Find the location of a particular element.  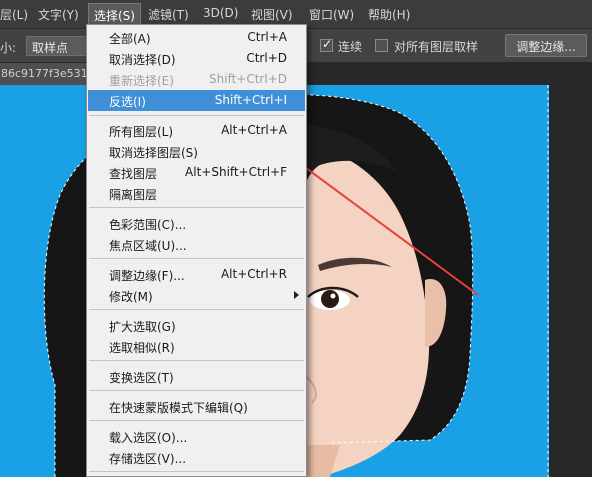

sample-size-label: 小: is located at coordinates (8, 48).